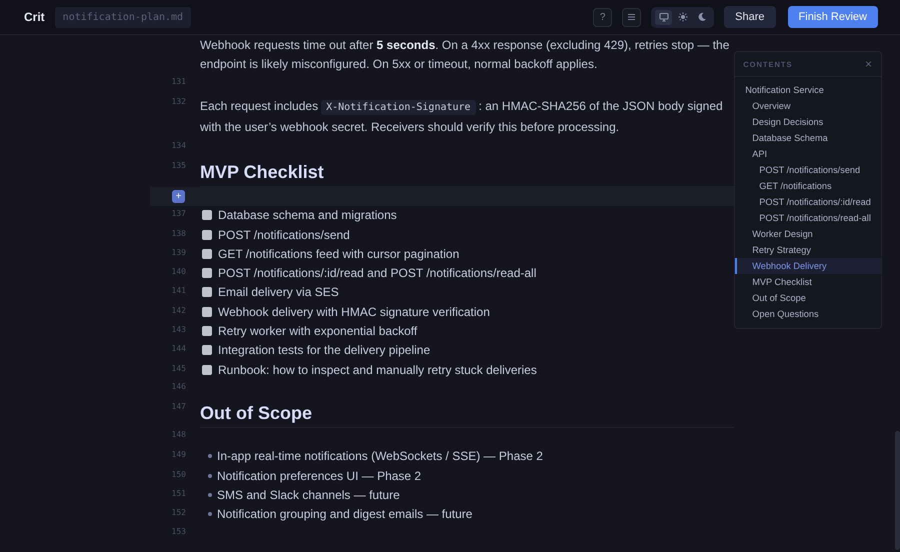  Describe the element at coordinates (465, 55) in the screenshot. I see `paragraph: Webhook requests time out after 5 seconds. On a 4xx response (excluding 429), retries stop — the endpoint is likely misconfigured. On 5xx or timeout, normal backoff applies.` at that location.